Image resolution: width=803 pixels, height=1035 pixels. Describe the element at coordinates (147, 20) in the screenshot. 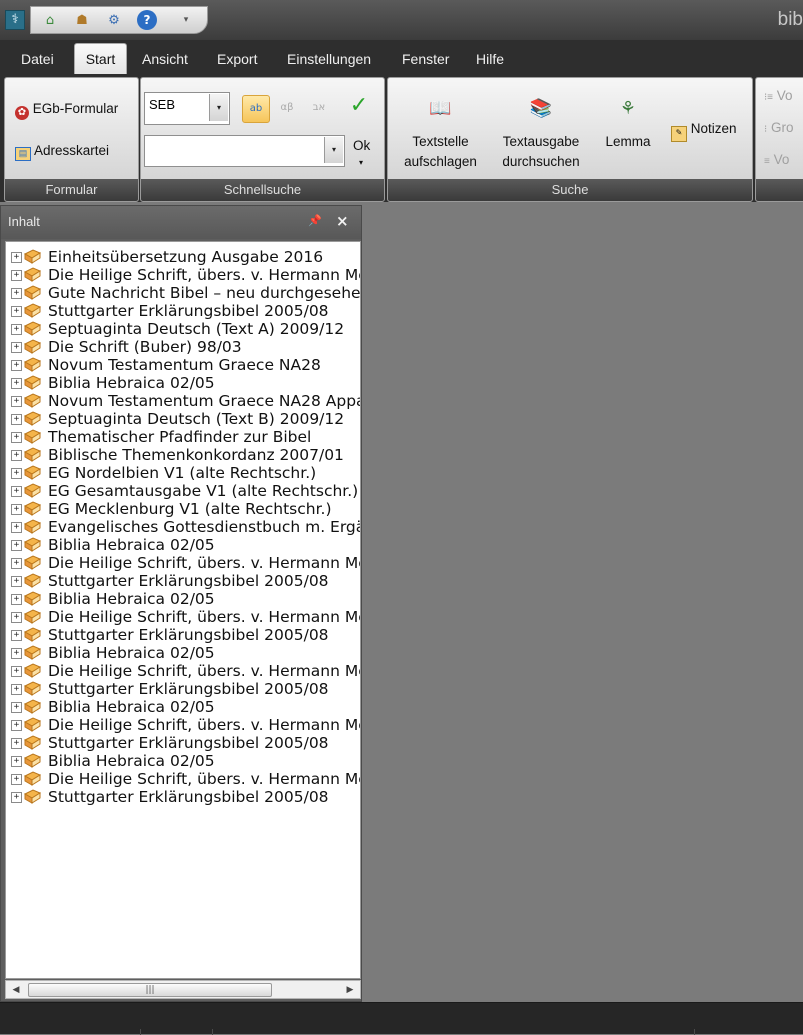

I see `help-icon: ?` at that location.